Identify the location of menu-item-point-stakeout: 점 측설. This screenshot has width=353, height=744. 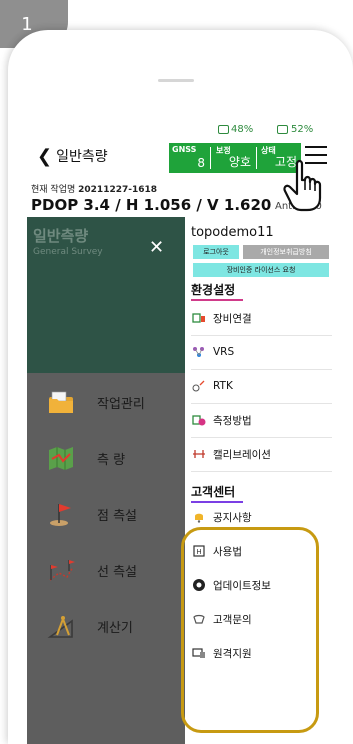
(106, 514).